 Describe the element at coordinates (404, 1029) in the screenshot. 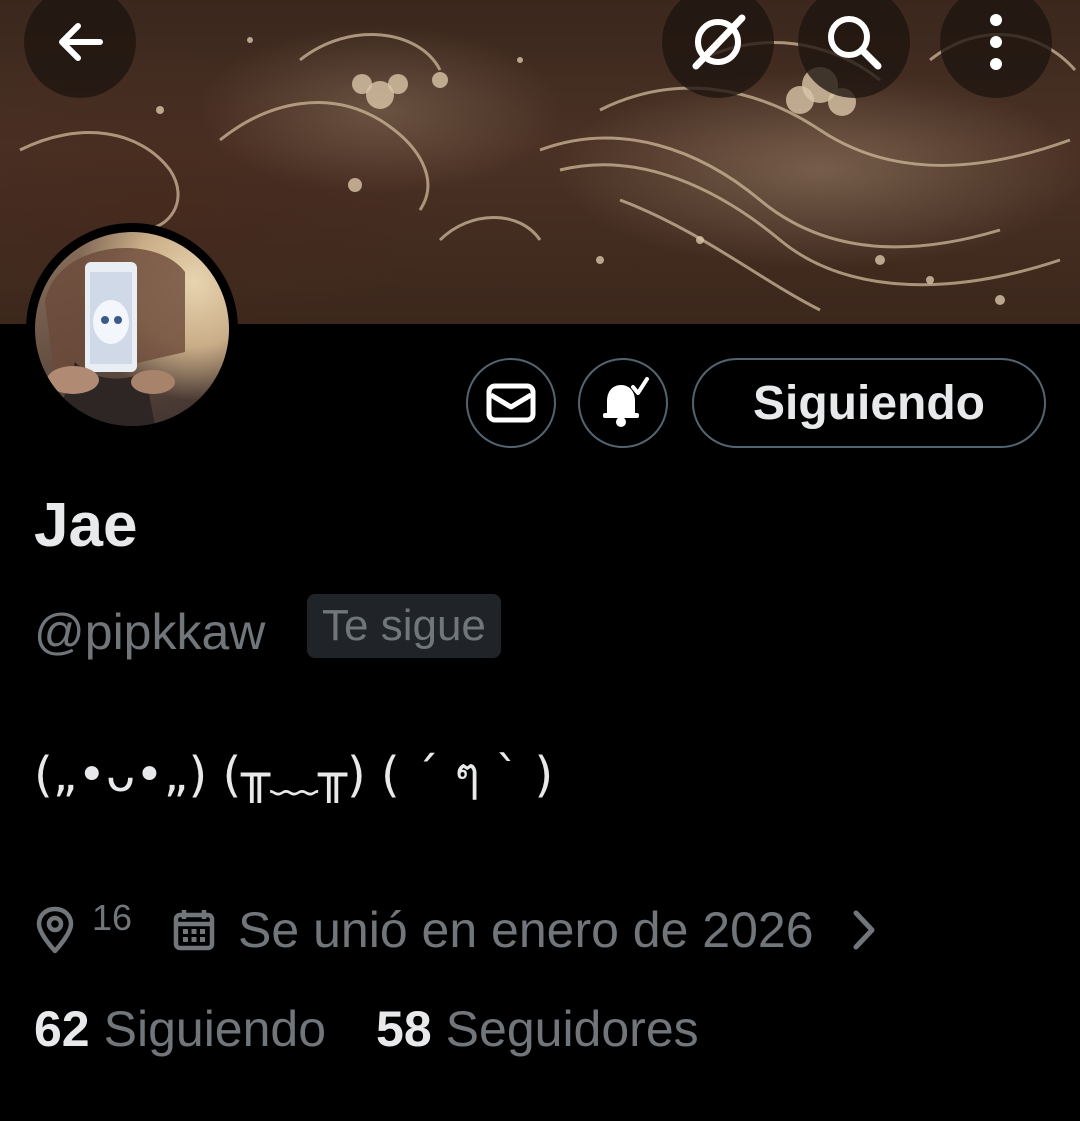

I see `followers-count: 58` at that location.